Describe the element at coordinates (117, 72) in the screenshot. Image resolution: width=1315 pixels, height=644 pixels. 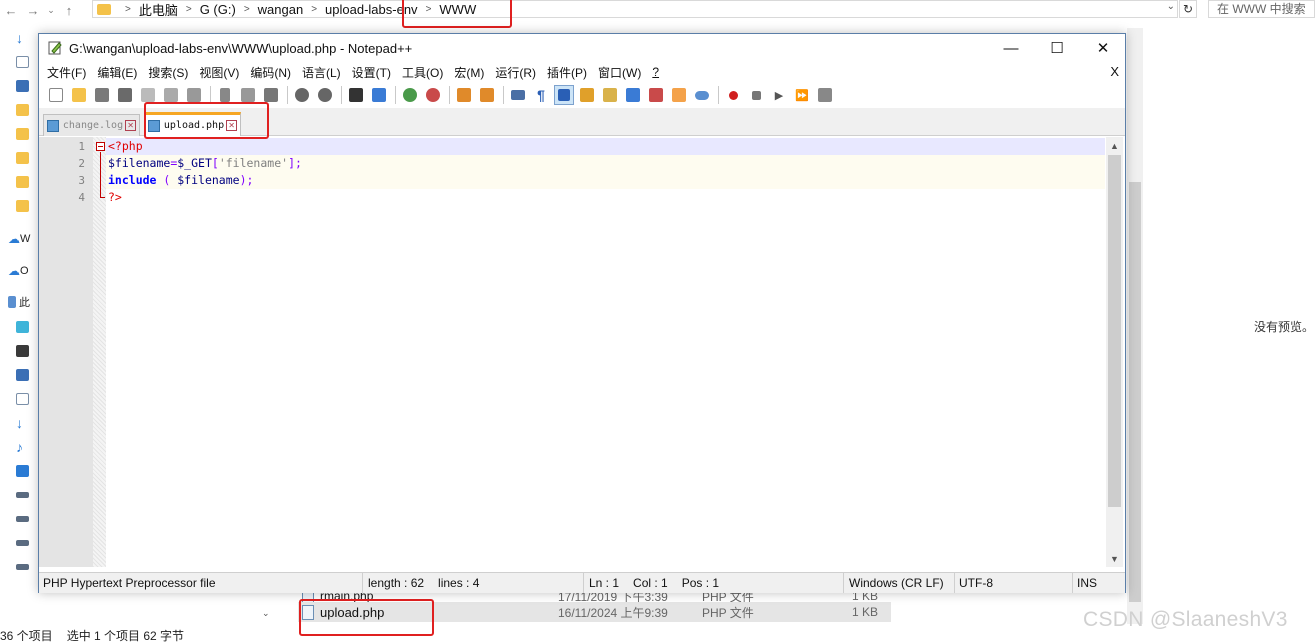
I see `menu-edit: 编辑(E)` at that location.